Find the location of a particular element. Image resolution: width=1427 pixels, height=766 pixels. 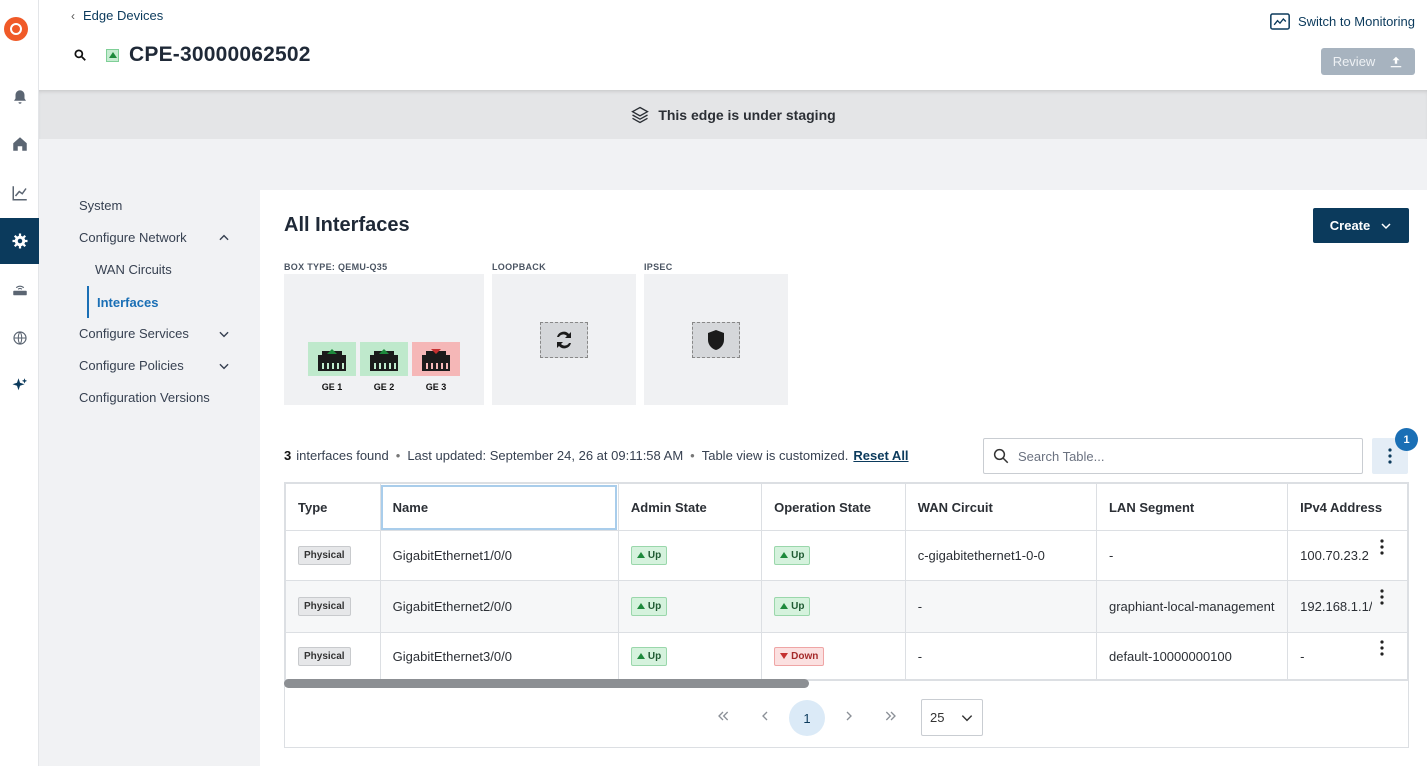

chevron-right-icon is located at coordinates (849, 716).